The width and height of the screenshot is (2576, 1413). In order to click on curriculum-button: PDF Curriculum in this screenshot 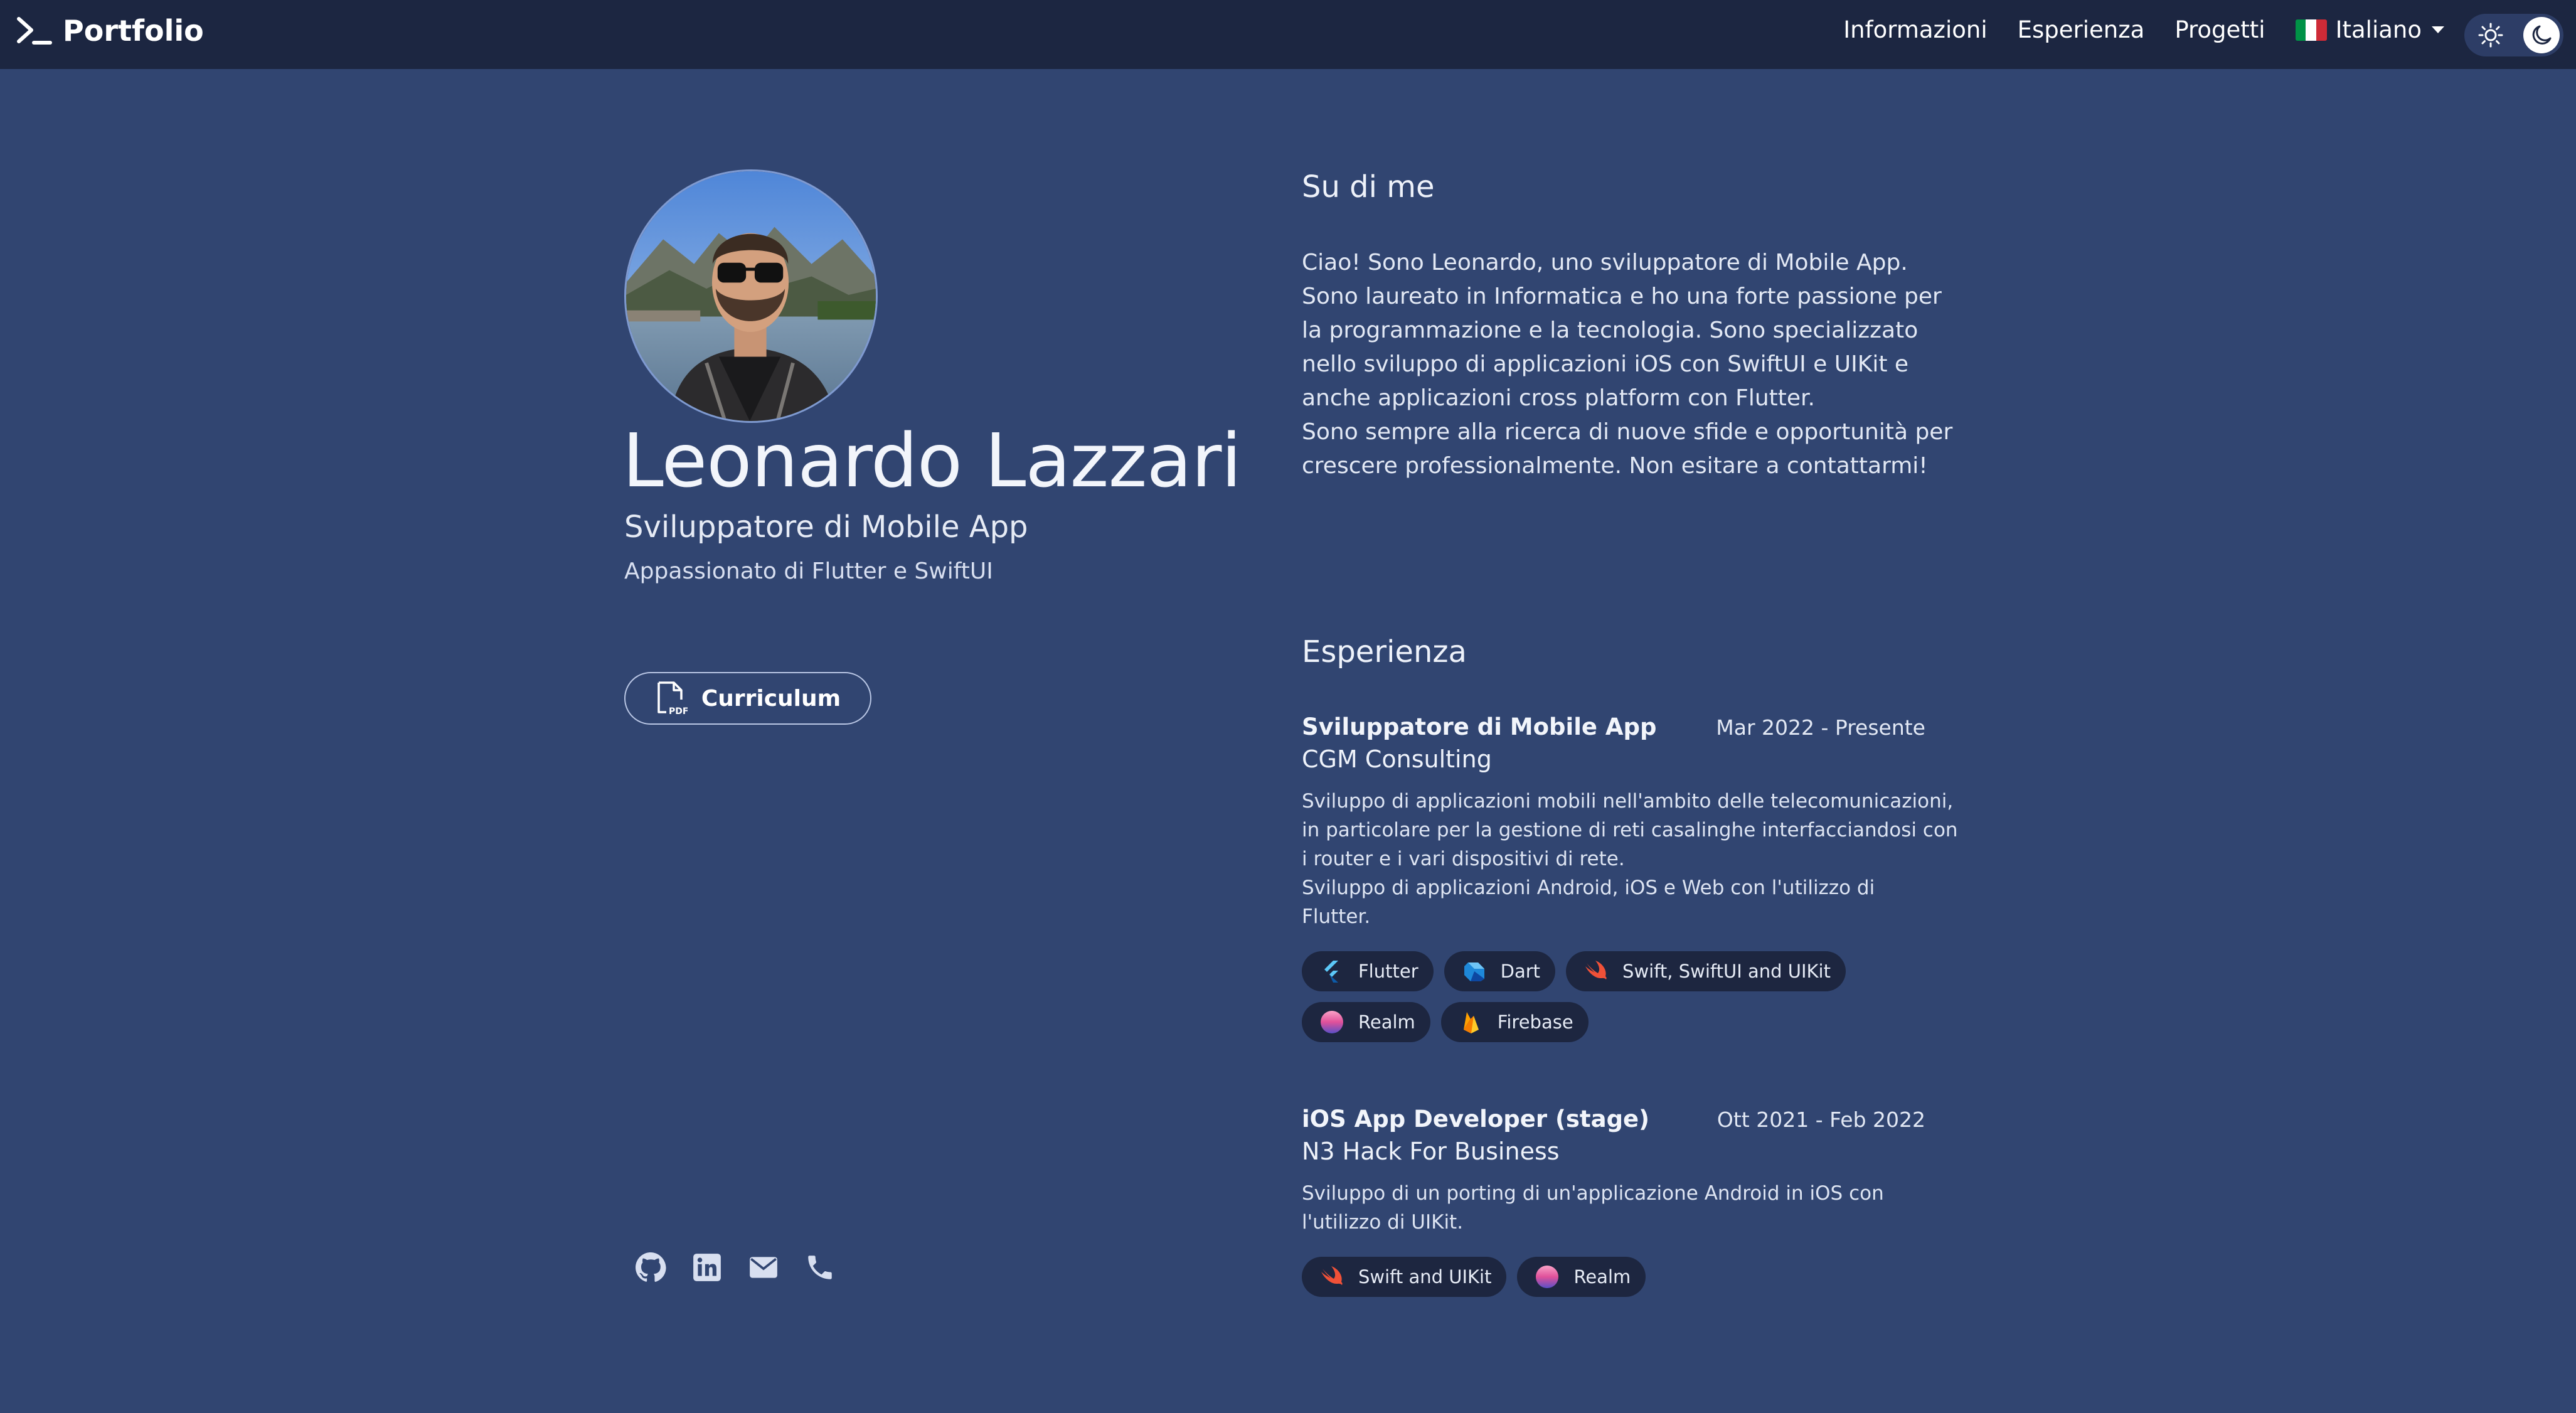, I will do `click(747, 698)`.